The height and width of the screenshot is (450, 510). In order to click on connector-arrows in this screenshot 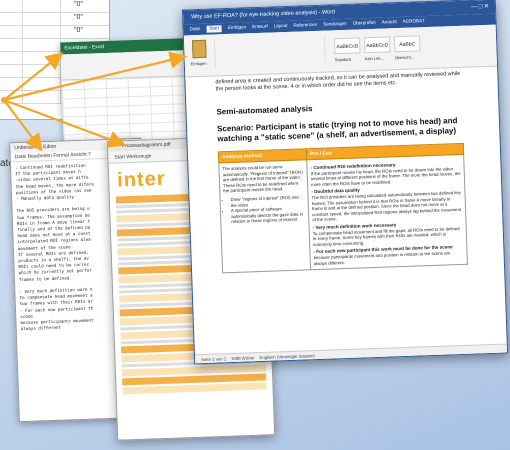, I will do `click(94, 101)`.